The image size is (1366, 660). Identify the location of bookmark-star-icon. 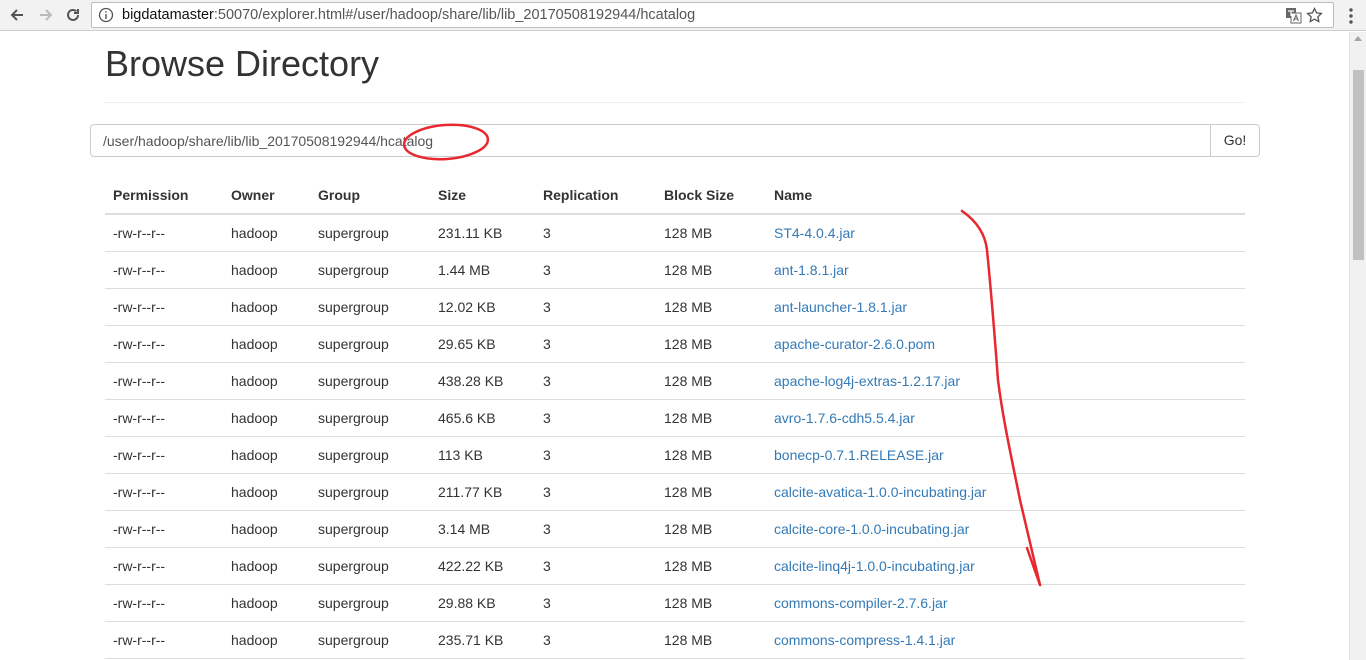
(1314, 15).